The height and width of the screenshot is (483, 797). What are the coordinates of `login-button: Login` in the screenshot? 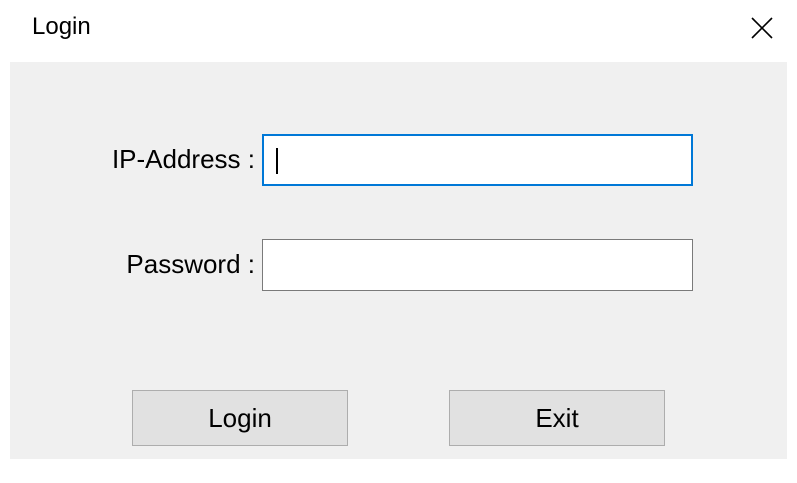 It's located at (240, 418).